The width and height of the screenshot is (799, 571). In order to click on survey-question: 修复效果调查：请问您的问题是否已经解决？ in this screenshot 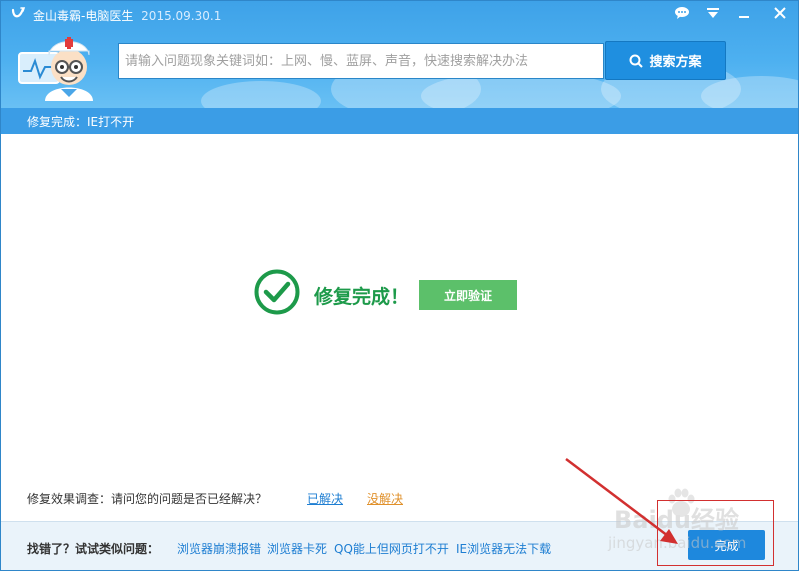, I will do `click(147, 499)`.